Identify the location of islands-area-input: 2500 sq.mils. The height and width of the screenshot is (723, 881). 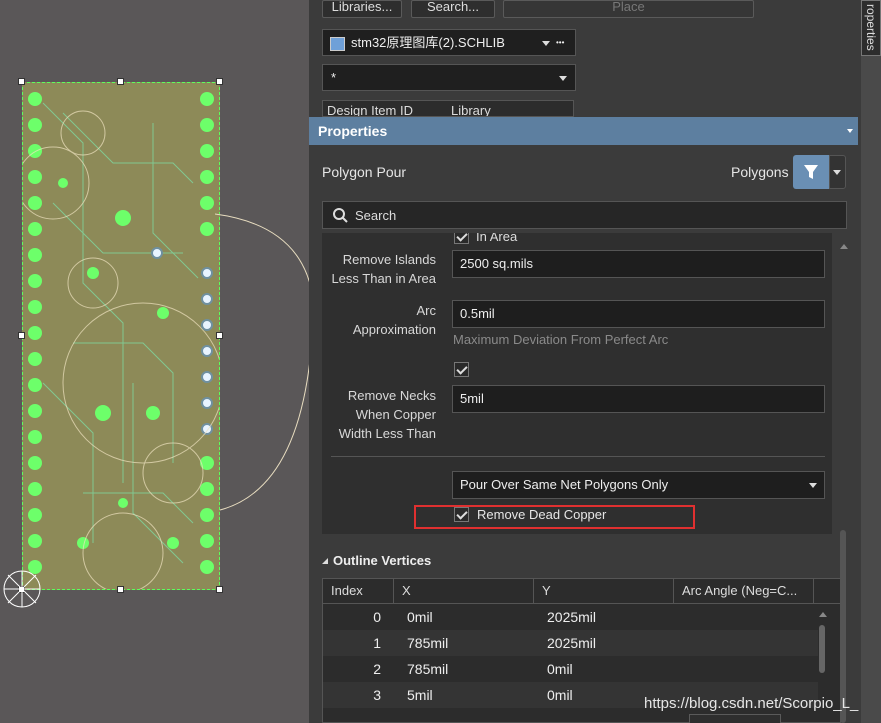
(638, 264).